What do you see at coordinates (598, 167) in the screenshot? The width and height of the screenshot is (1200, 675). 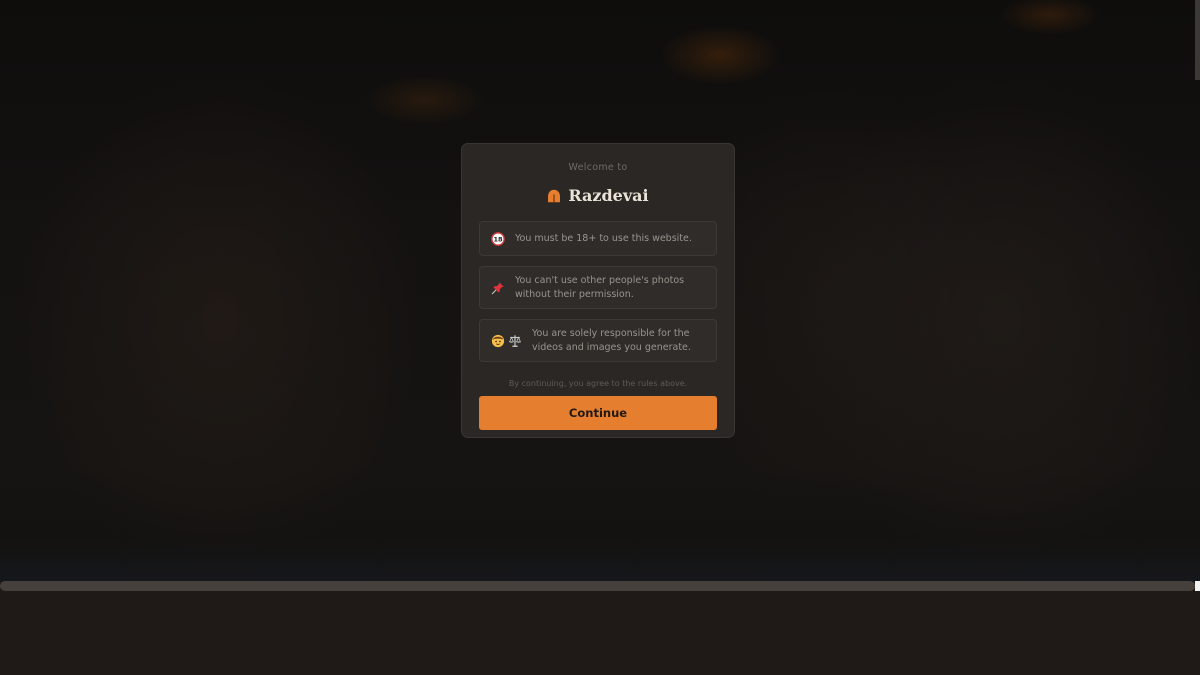 I see `welcome-text: Welcome to` at bounding box center [598, 167].